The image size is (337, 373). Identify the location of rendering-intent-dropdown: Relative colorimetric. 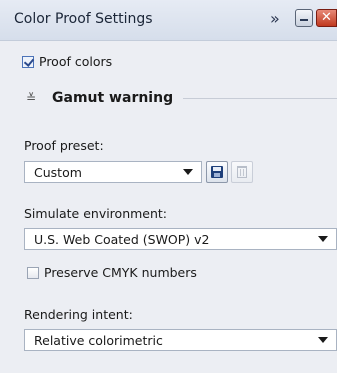
(180, 340).